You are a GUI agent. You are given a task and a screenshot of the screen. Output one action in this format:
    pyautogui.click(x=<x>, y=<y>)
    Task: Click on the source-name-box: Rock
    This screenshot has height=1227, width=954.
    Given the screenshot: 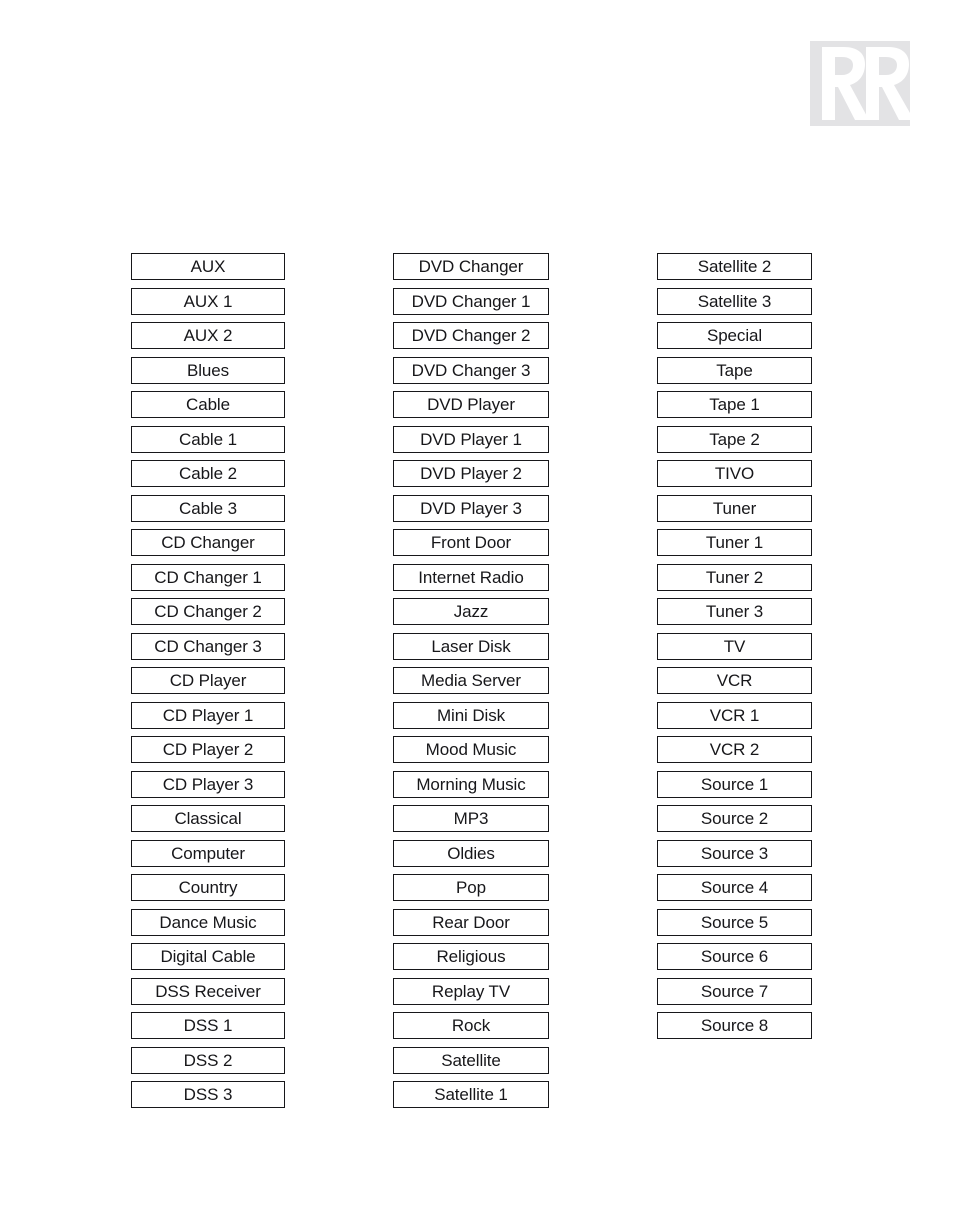 What is the action you would take?
    pyautogui.click(x=471, y=1025)
    